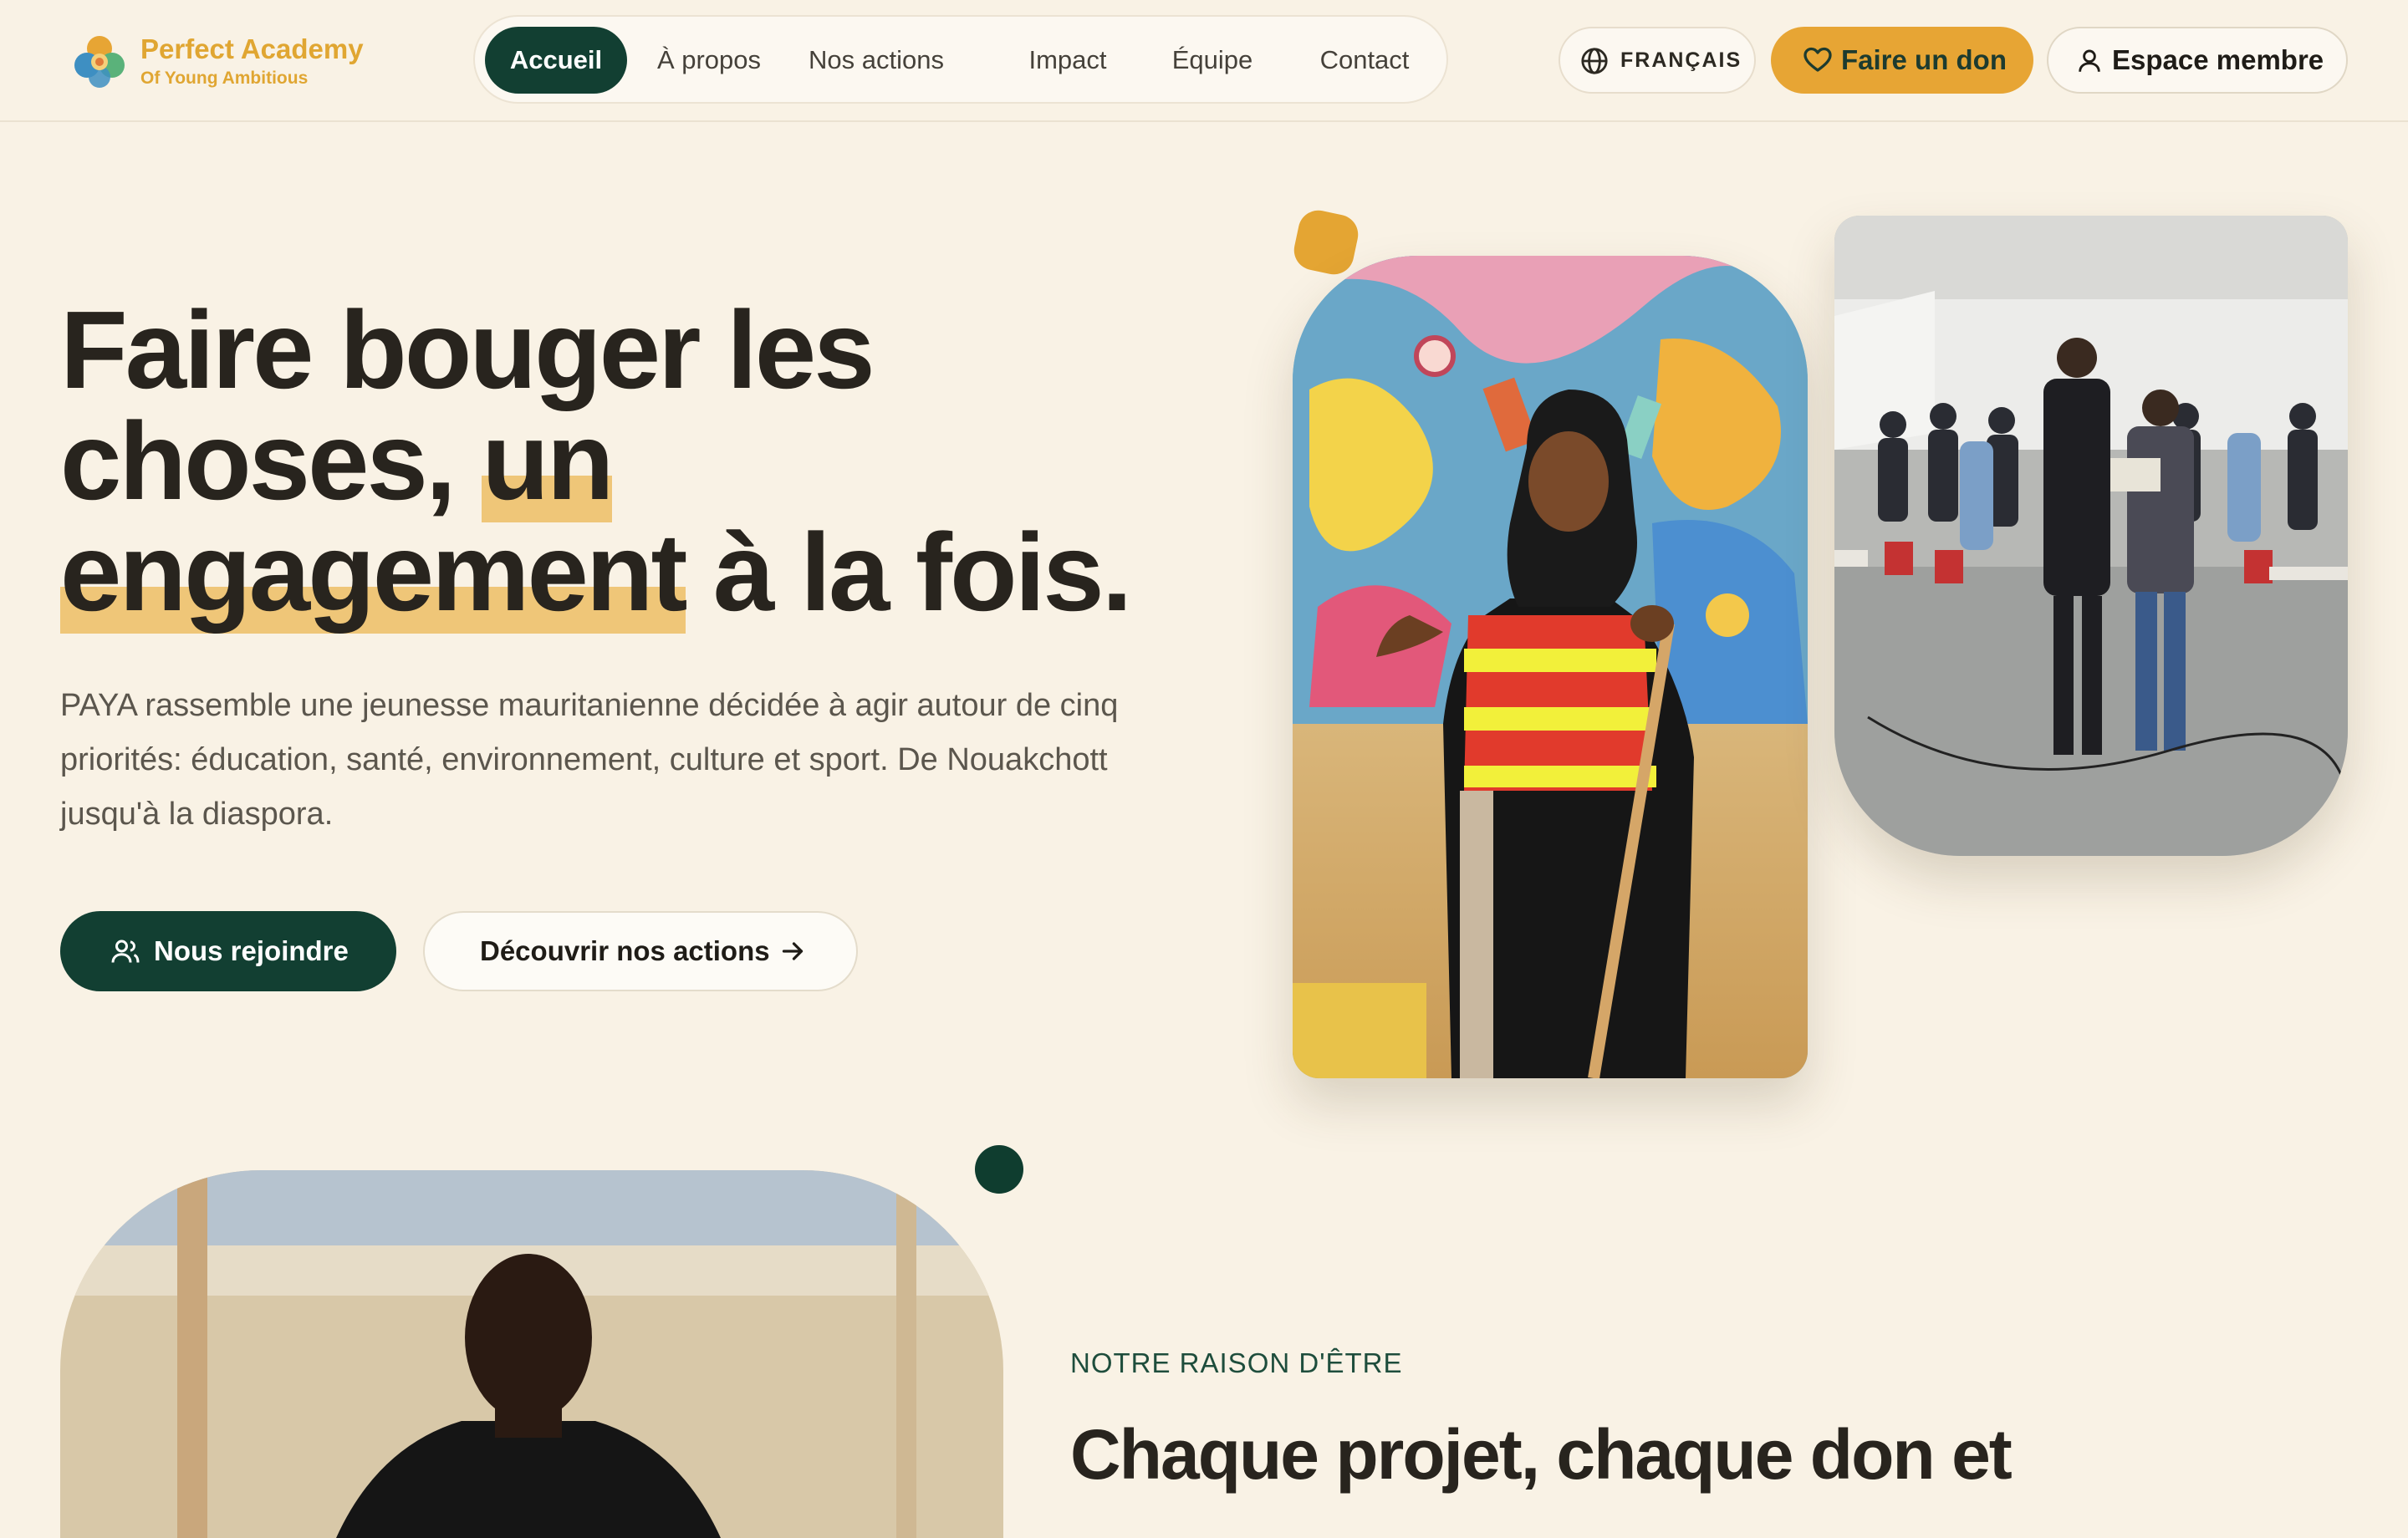  I want to click on hero-photo-volunteer, so click(1551, 667).